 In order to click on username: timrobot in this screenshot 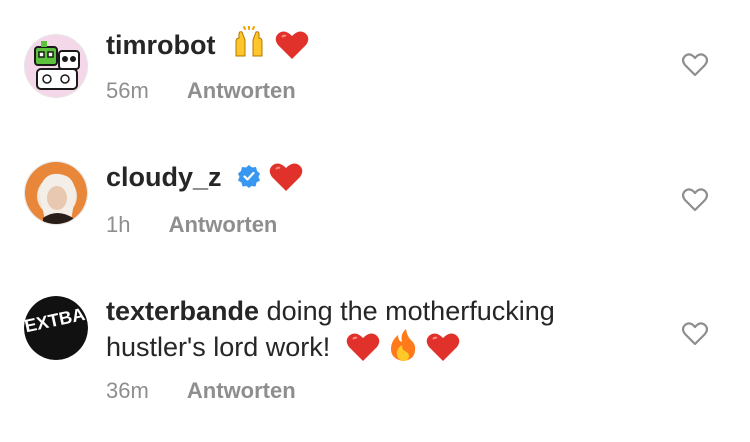, I will do `click(160, 45)`.